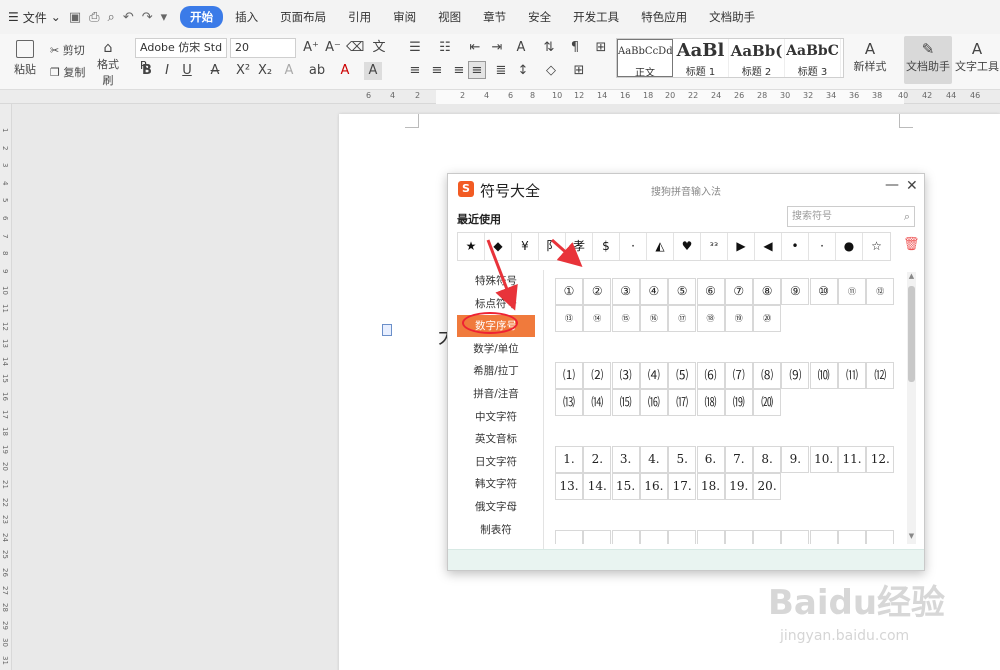 This screenshot has height=670, width=1000. What do you see at coordinates (710, 291) in the screenshot?
I see `symbol-cell: ⑥` at bounding box center [710, 291].